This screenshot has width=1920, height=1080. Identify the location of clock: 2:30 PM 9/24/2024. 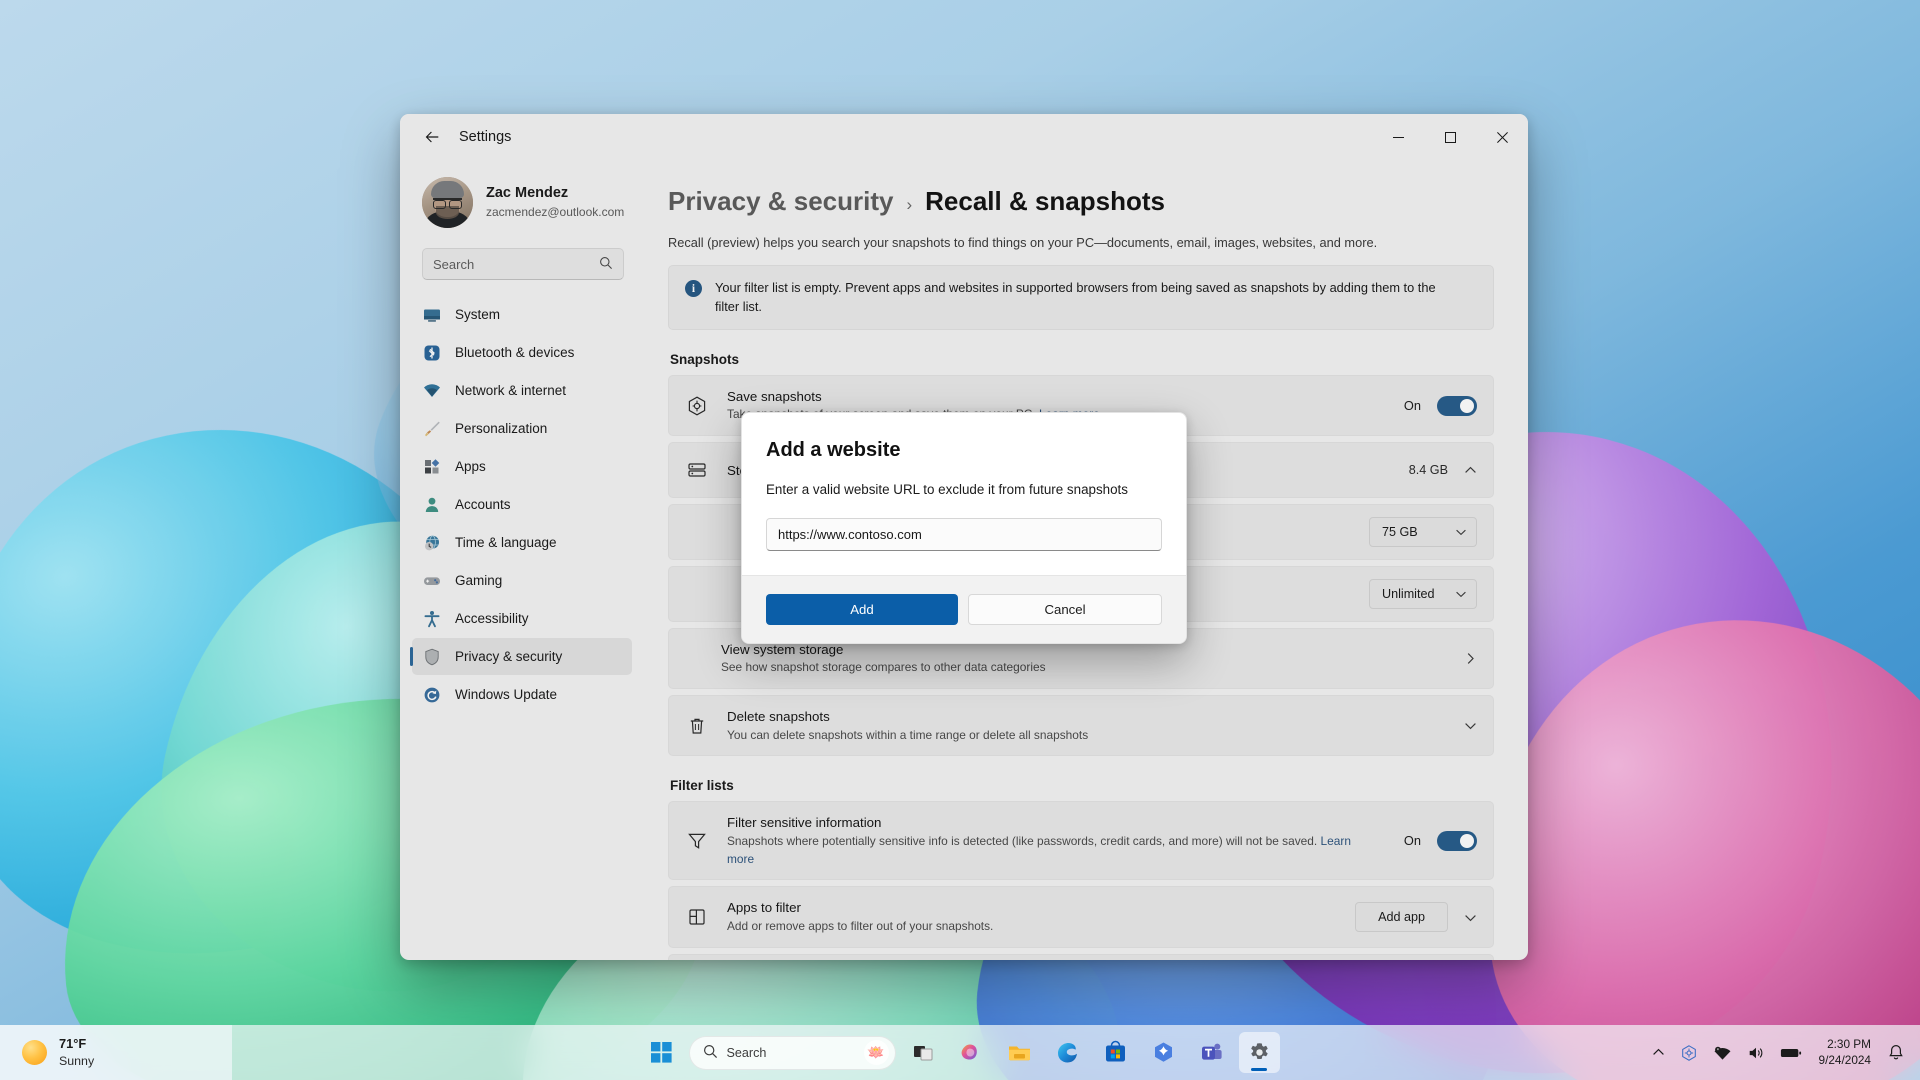
(1845, 1053).